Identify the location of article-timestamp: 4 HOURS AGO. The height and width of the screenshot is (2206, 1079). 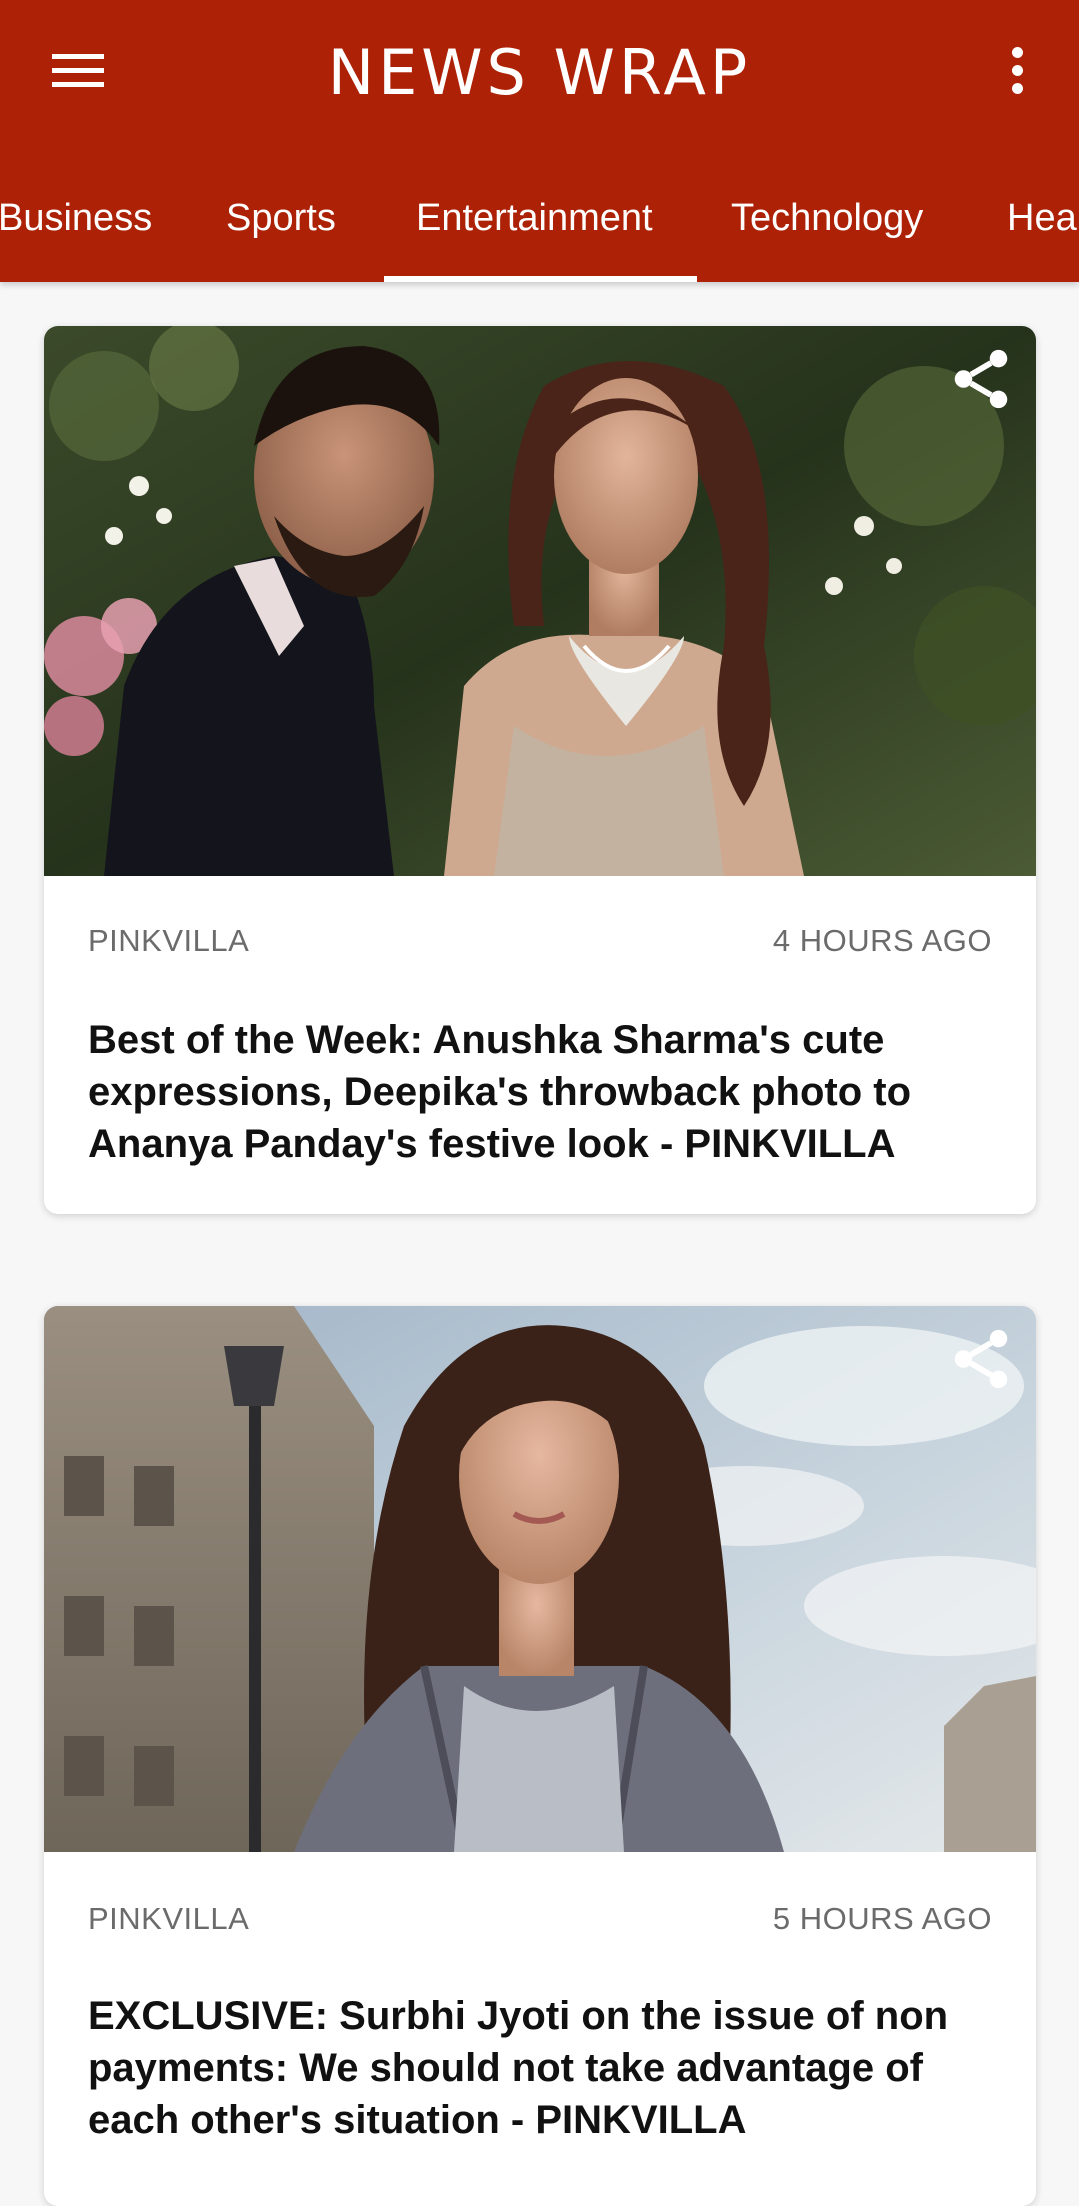
(882, 940).